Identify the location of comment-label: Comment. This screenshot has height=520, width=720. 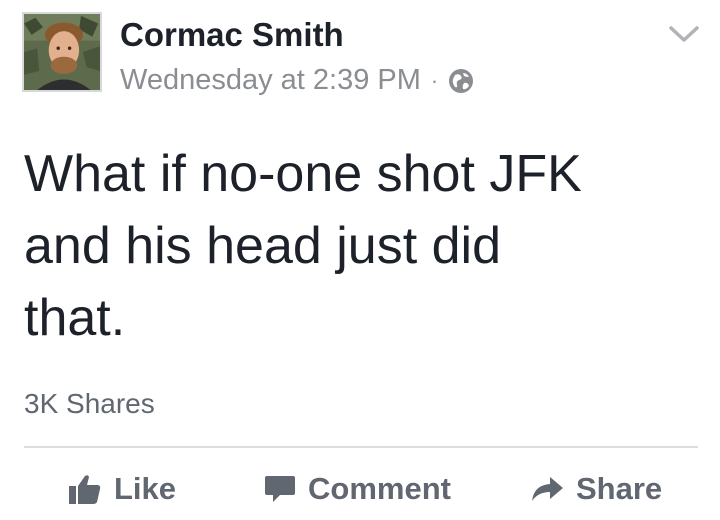
(379, 488).